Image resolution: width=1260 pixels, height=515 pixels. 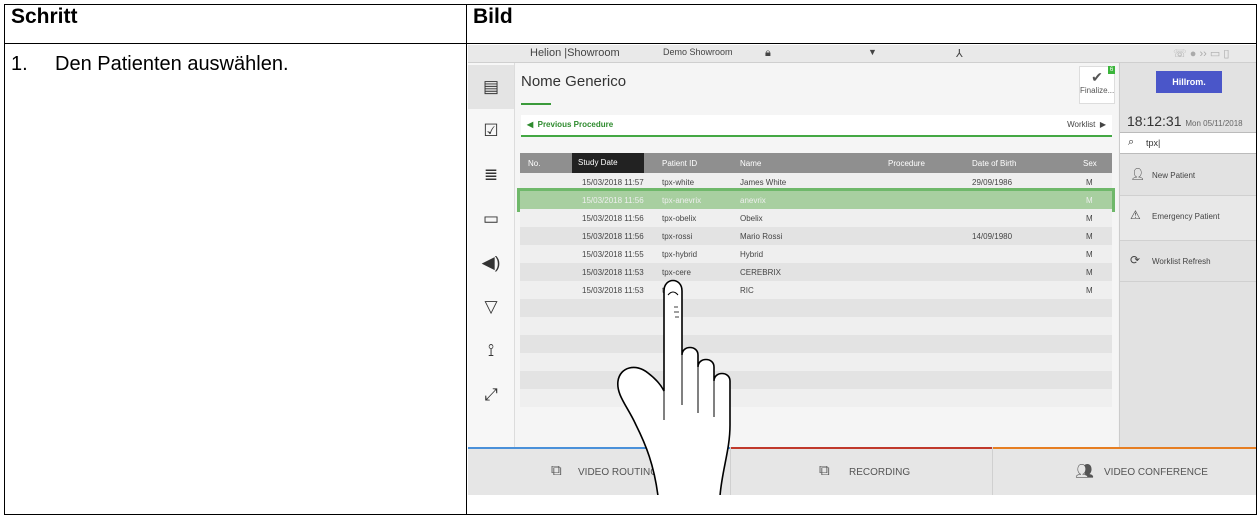 What do you see at coordinates (861, 24) in the screenshot?
I see `header-image: Bild` at bounding box center [861, 24].